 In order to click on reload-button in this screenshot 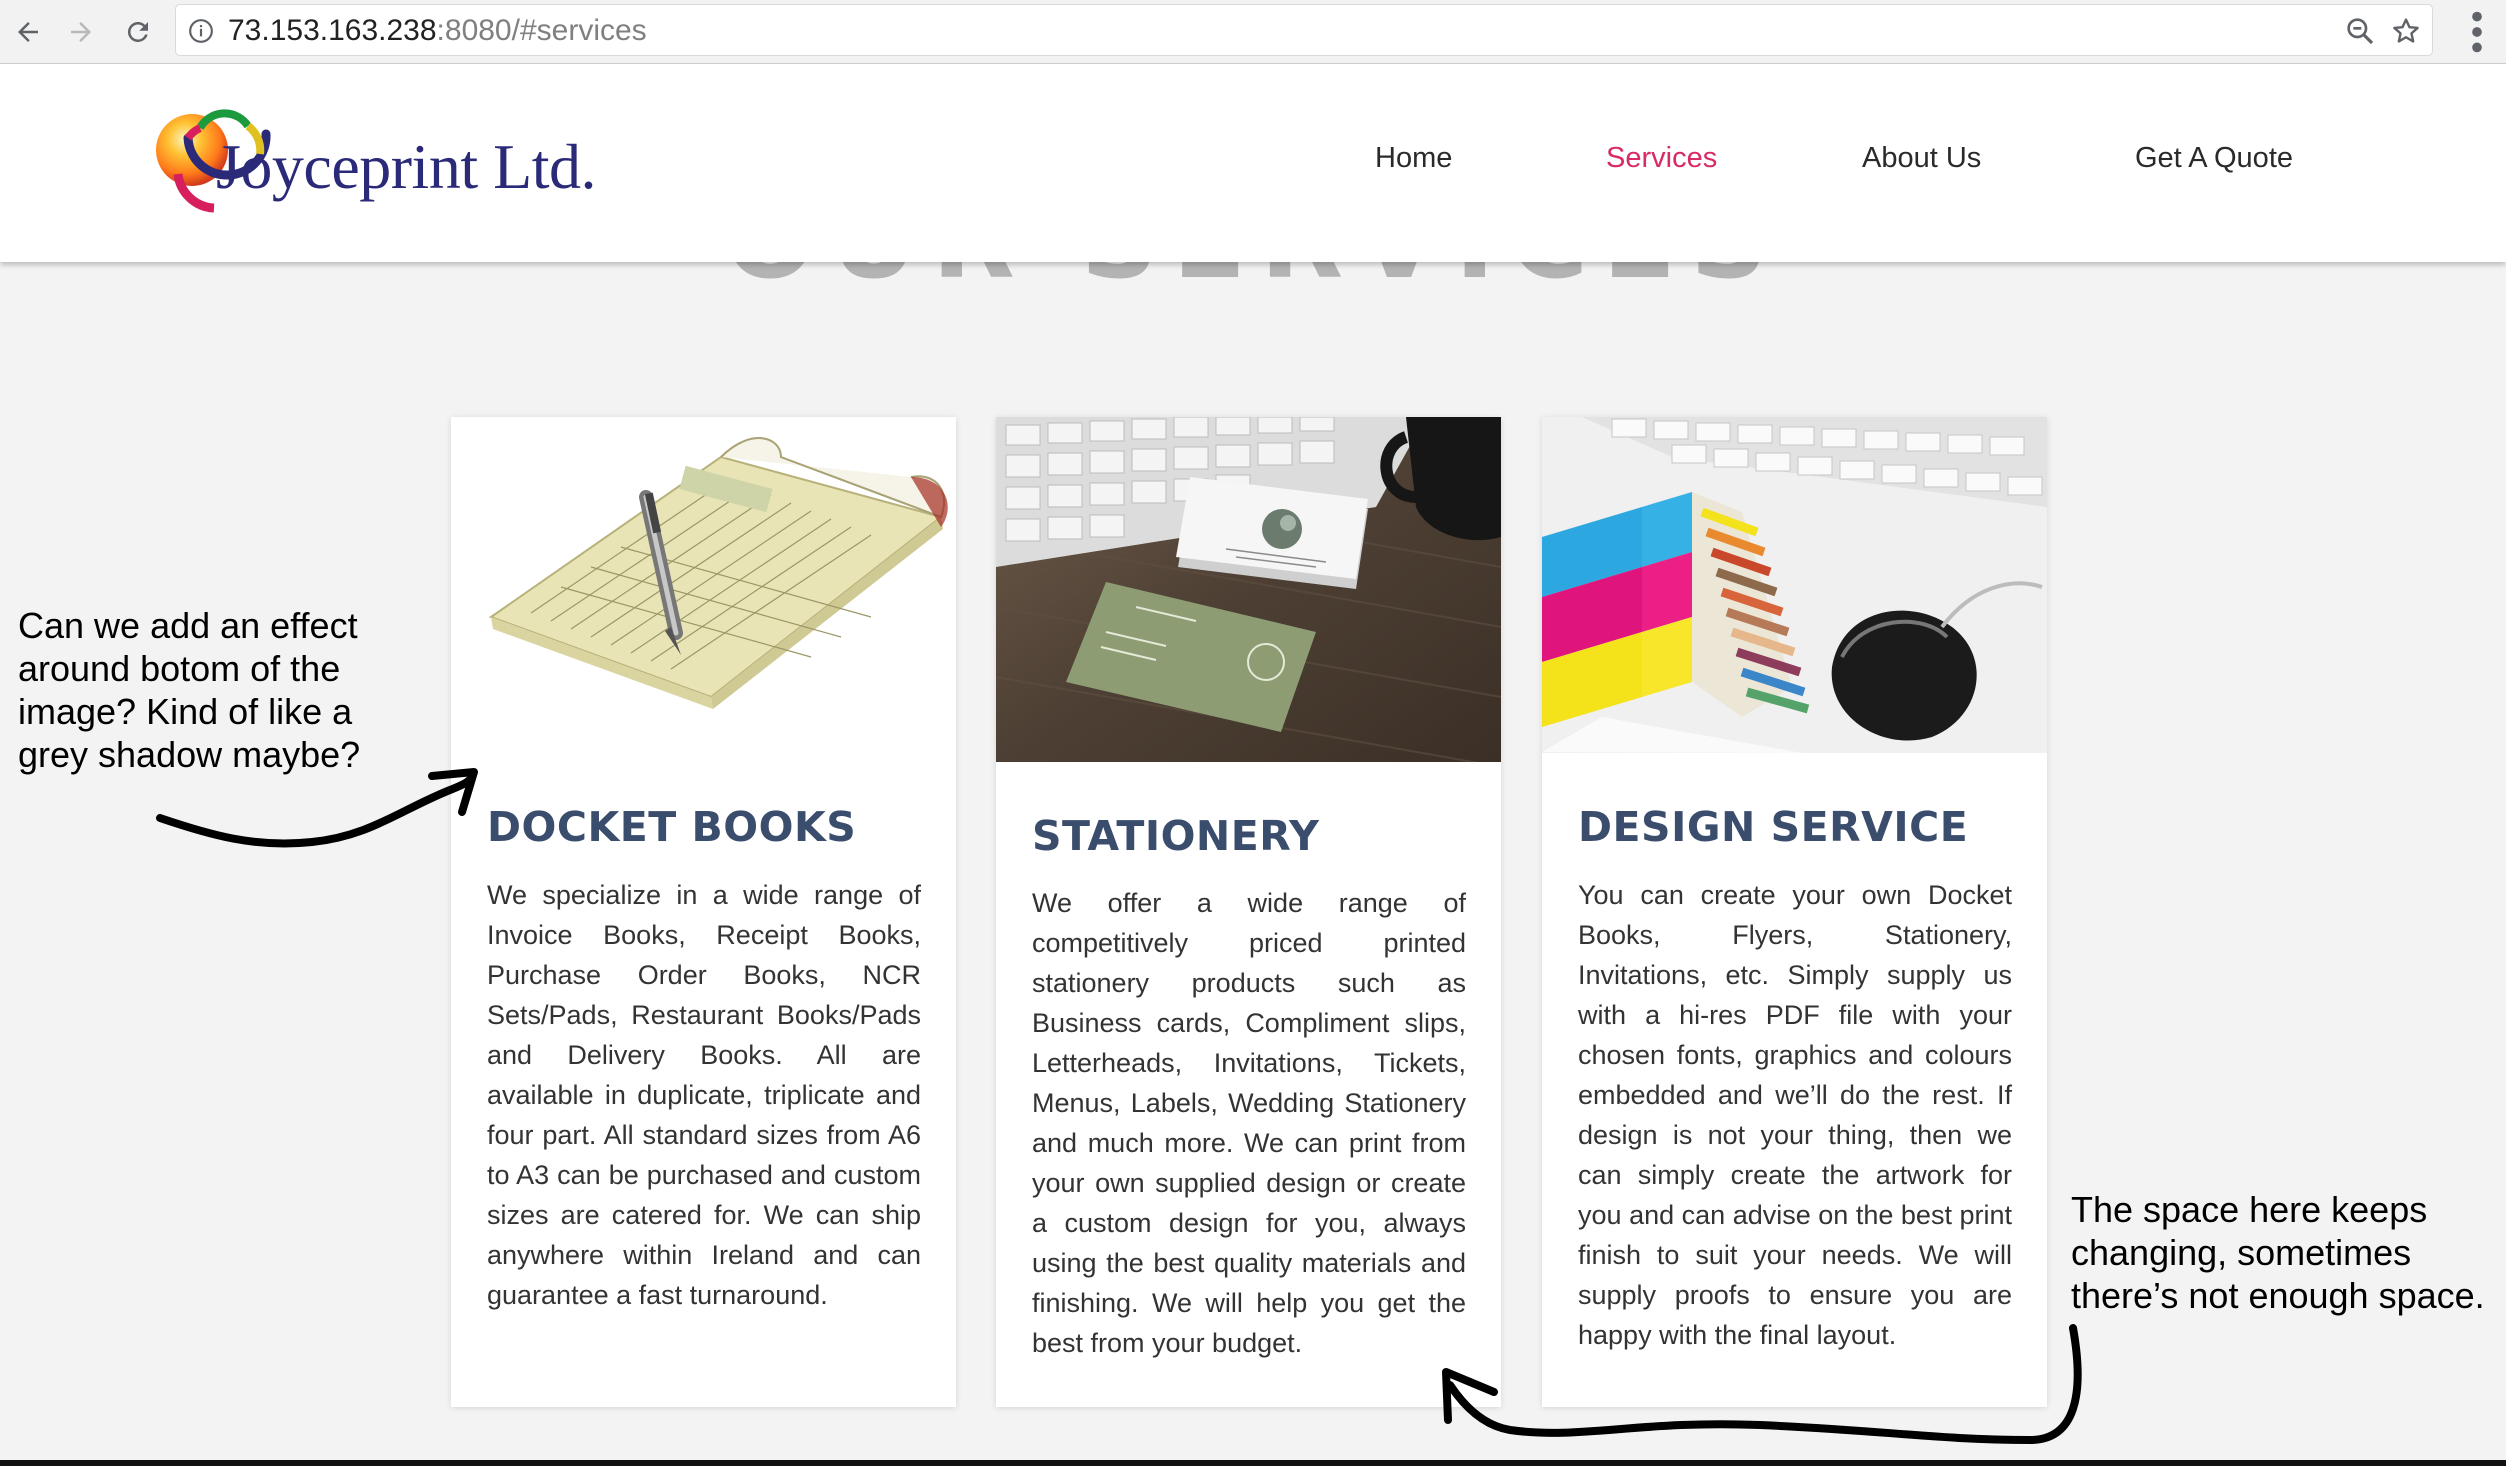, I will do `click(138, 32)`.